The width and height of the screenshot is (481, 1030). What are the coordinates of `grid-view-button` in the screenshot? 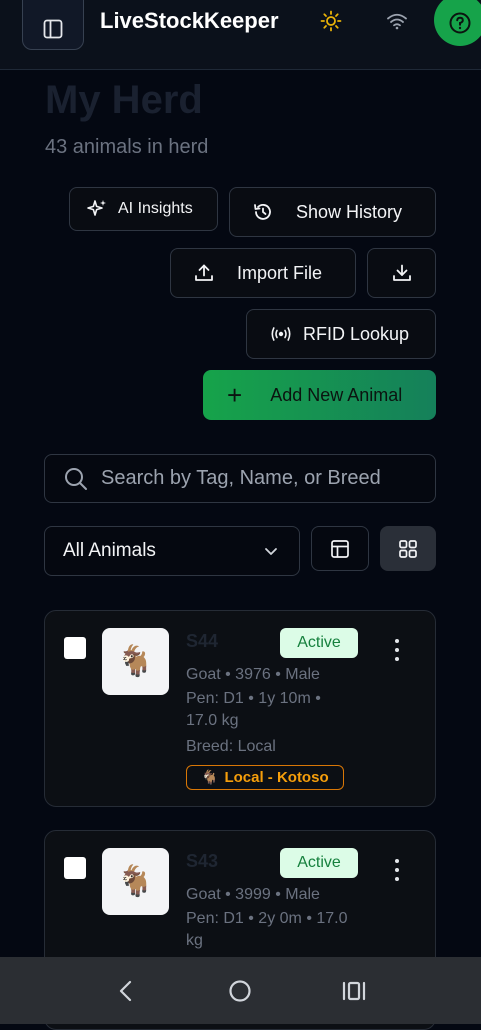 It's located at (408, 548).